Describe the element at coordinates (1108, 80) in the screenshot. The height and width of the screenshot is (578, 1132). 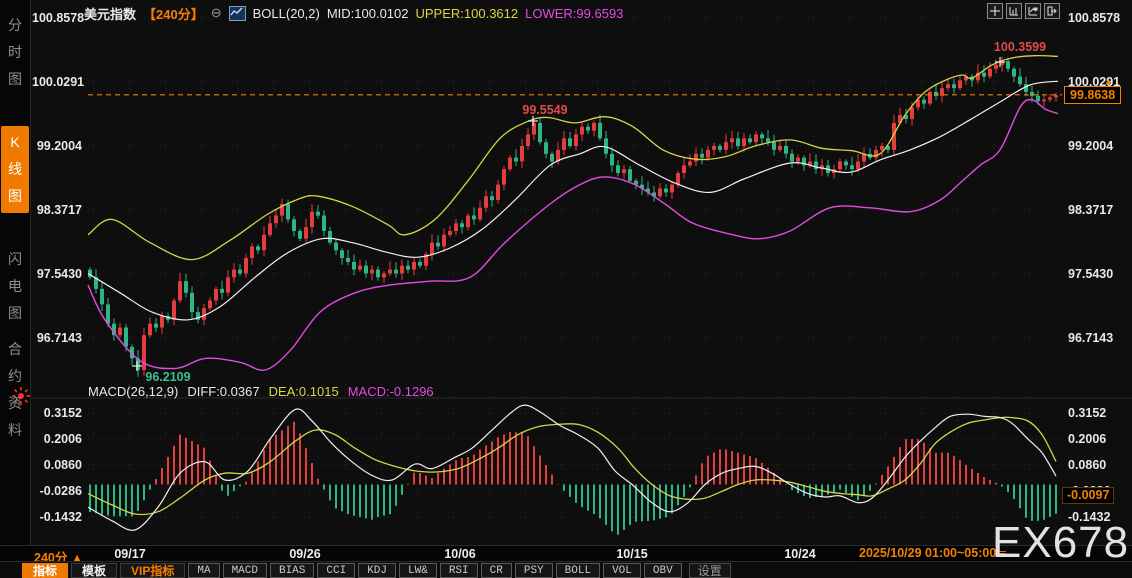
I see `price-up-arrow-icon: ▲` at that location.